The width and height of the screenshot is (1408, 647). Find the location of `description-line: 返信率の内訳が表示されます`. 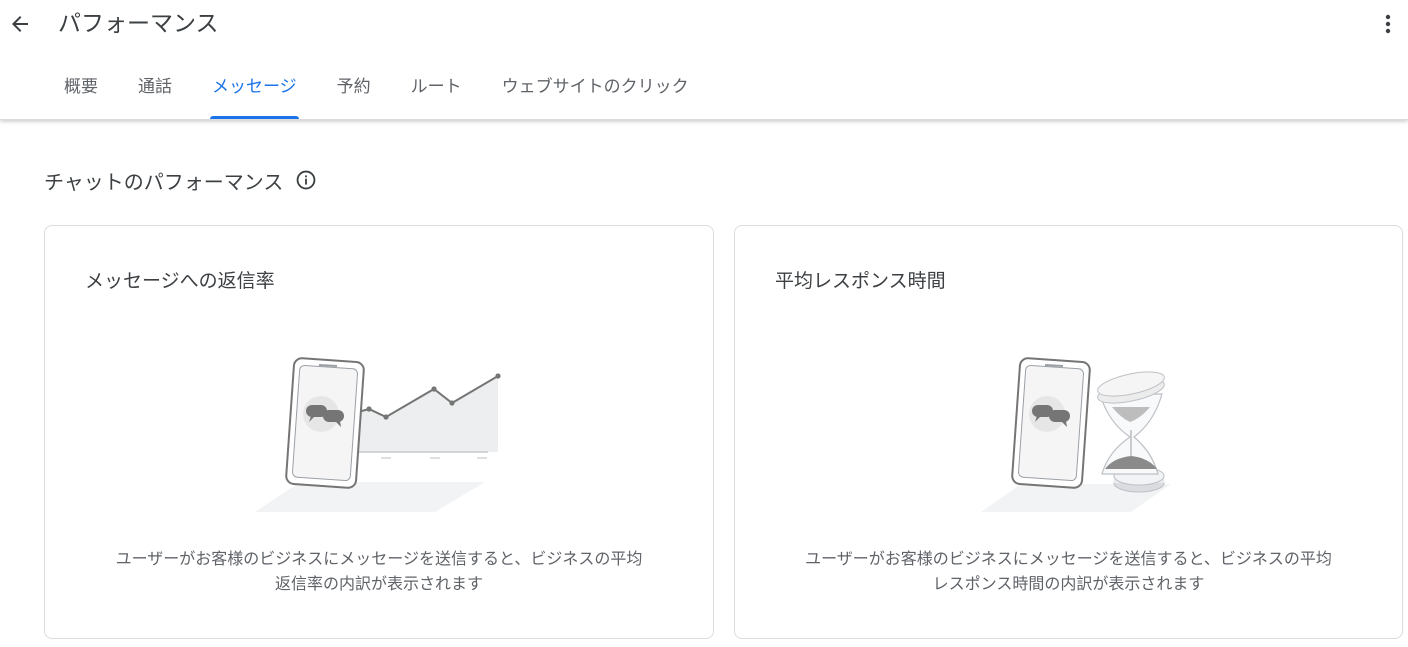

description-line: 返信率の内訳が表示されます is located at coordinates (378, 583).